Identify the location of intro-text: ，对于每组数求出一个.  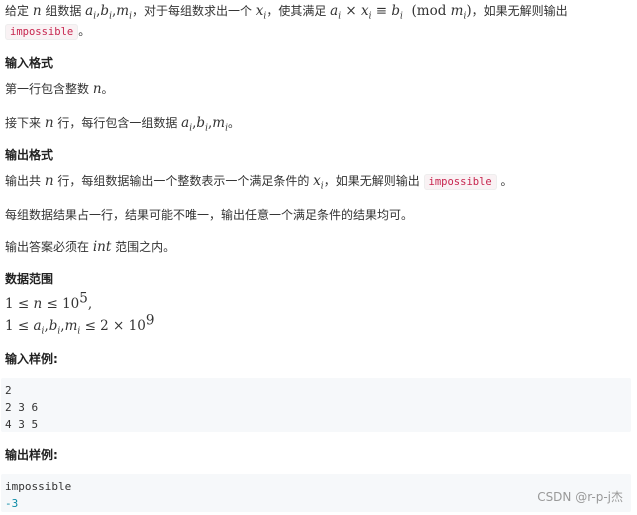
(193, 11).